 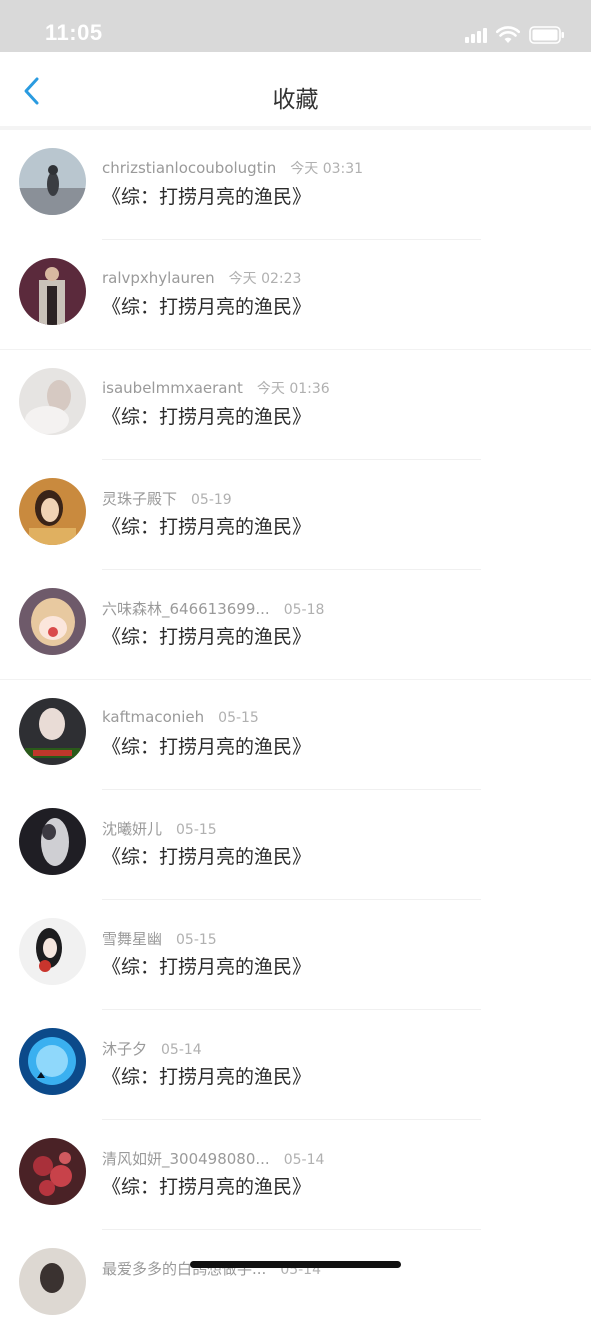 I want to click on list-item: 灵珠子殿下 05-19 《综：打捞月亮的渔民》, so click(x=295, y=515).